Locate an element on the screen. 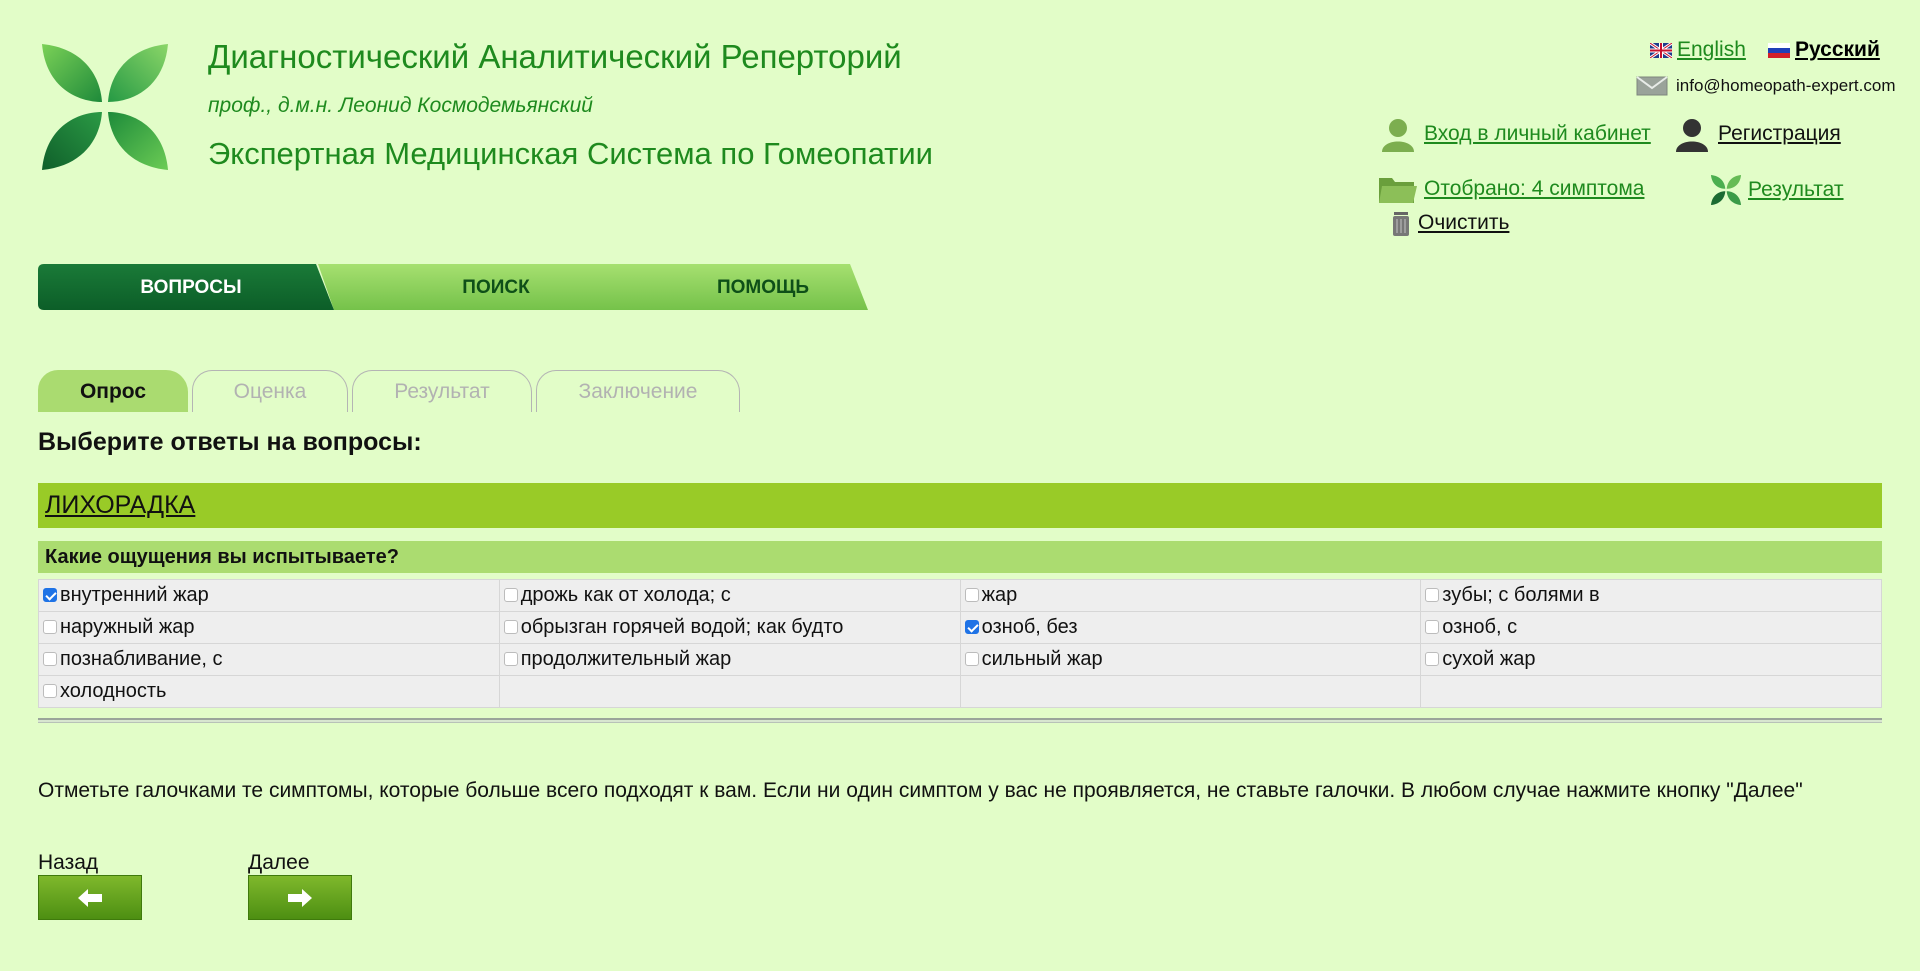 The height and width of the screenshot is (971, 1920). option-cell: внутренний жар is located at coordinates (269, 595).